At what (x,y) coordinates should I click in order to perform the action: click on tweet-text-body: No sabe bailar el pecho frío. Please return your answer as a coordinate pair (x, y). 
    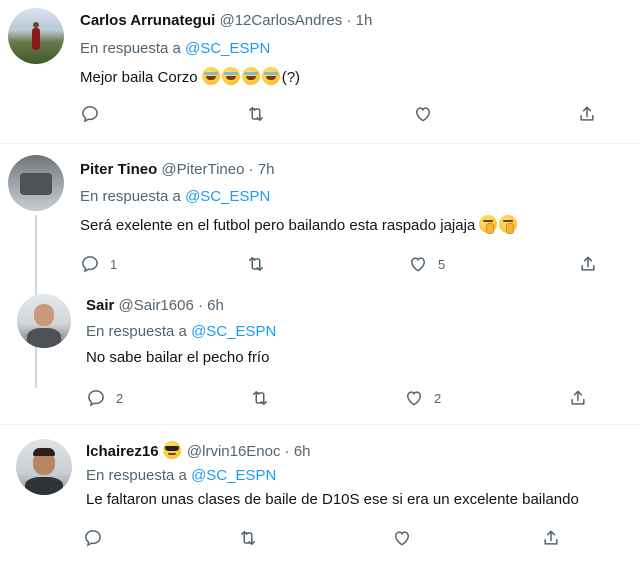
    Looking at the image, I should click on (178, 357).